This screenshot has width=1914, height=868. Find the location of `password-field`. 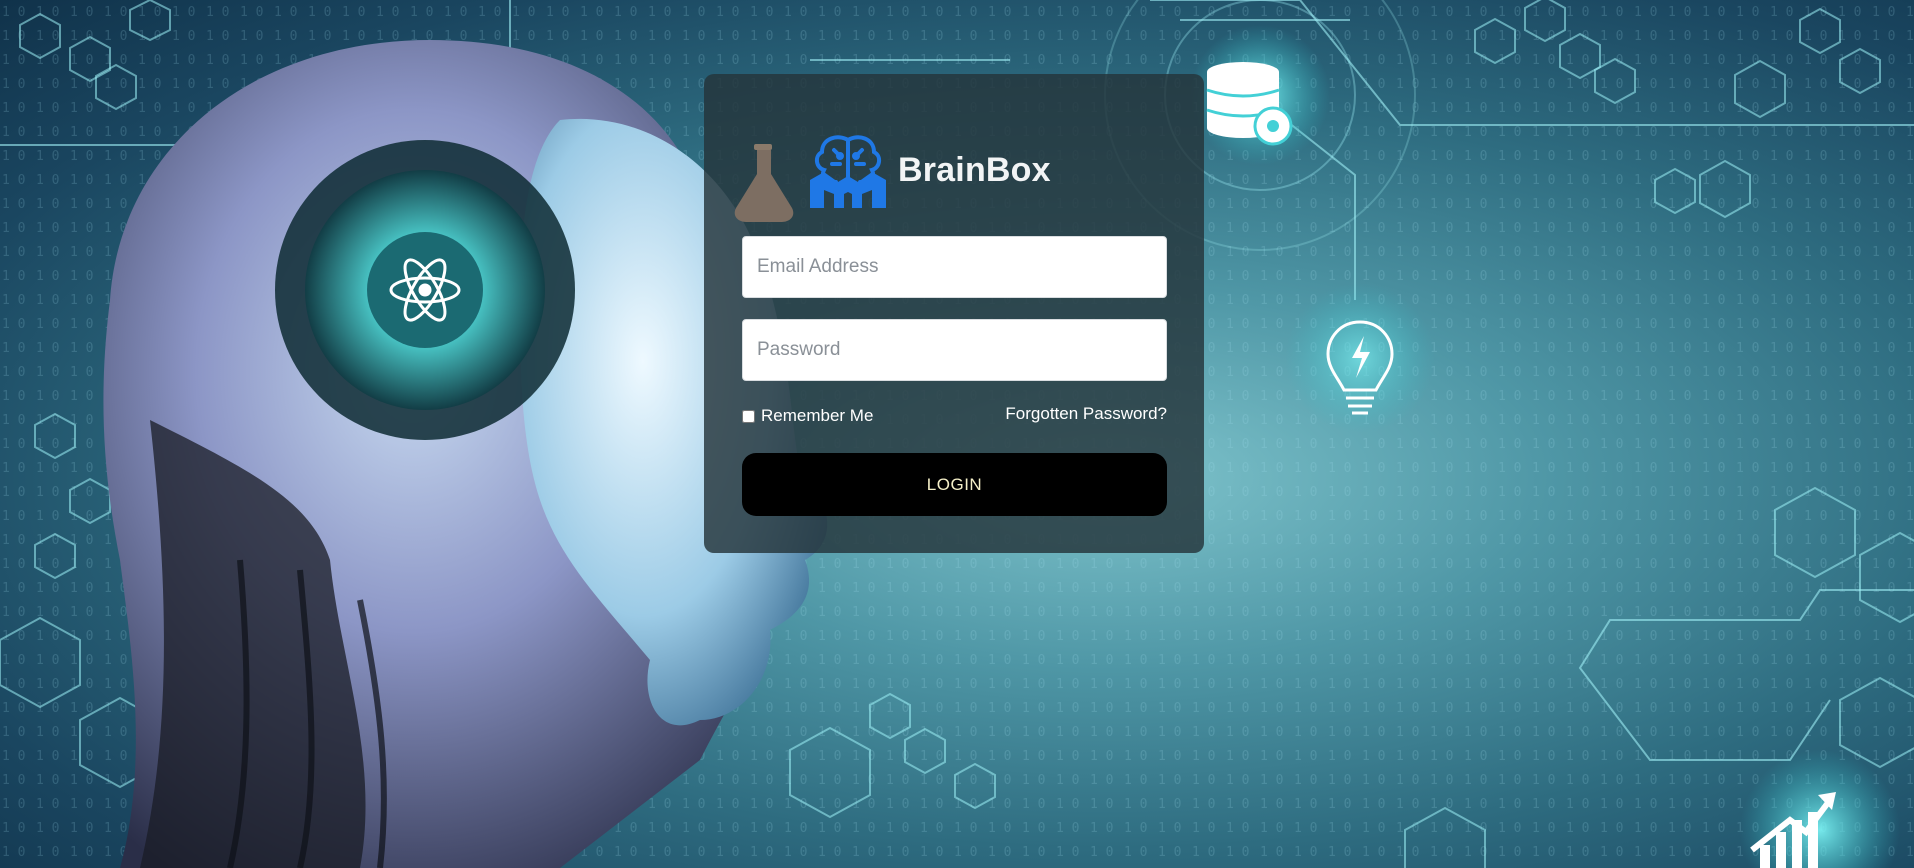

password-field is located at coordinates (954, 350).